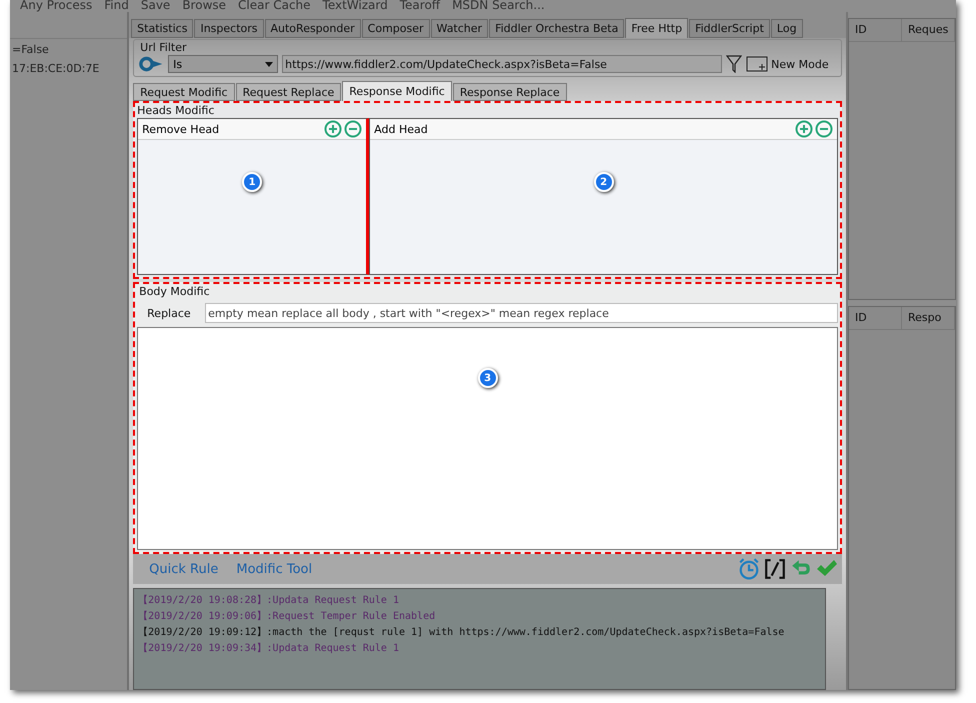 The image size is (976, 703). What do you see at coordinates (30, 50) in the screenshot?
I see `session-text: =False` at bounding box center [30, 50].